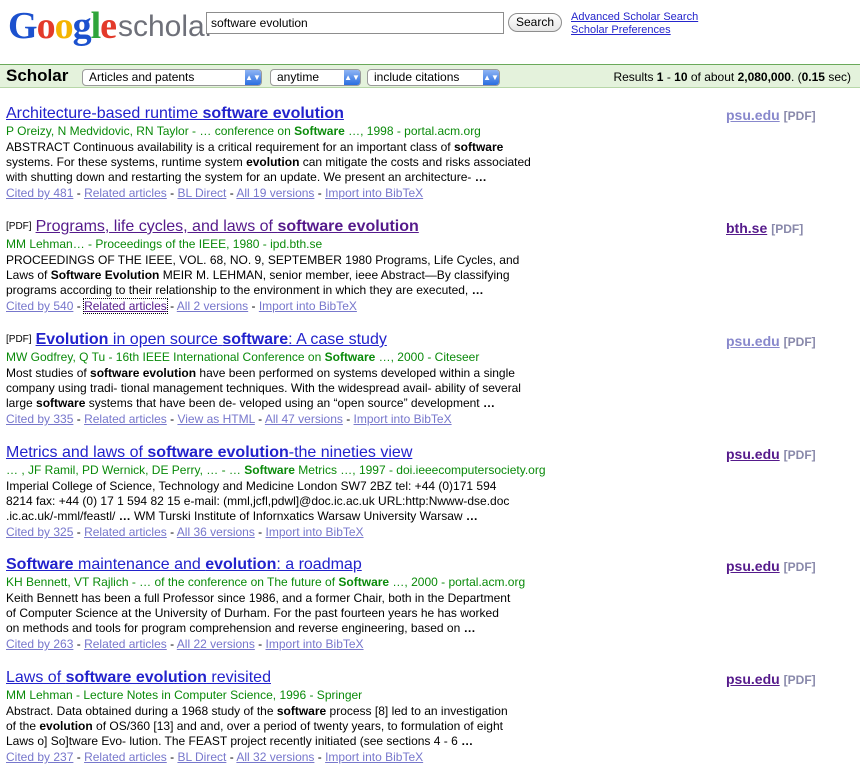 This screenshot has height=772, width=860. I want to click on scholar-logo-text: scholar, so click(166, 26).